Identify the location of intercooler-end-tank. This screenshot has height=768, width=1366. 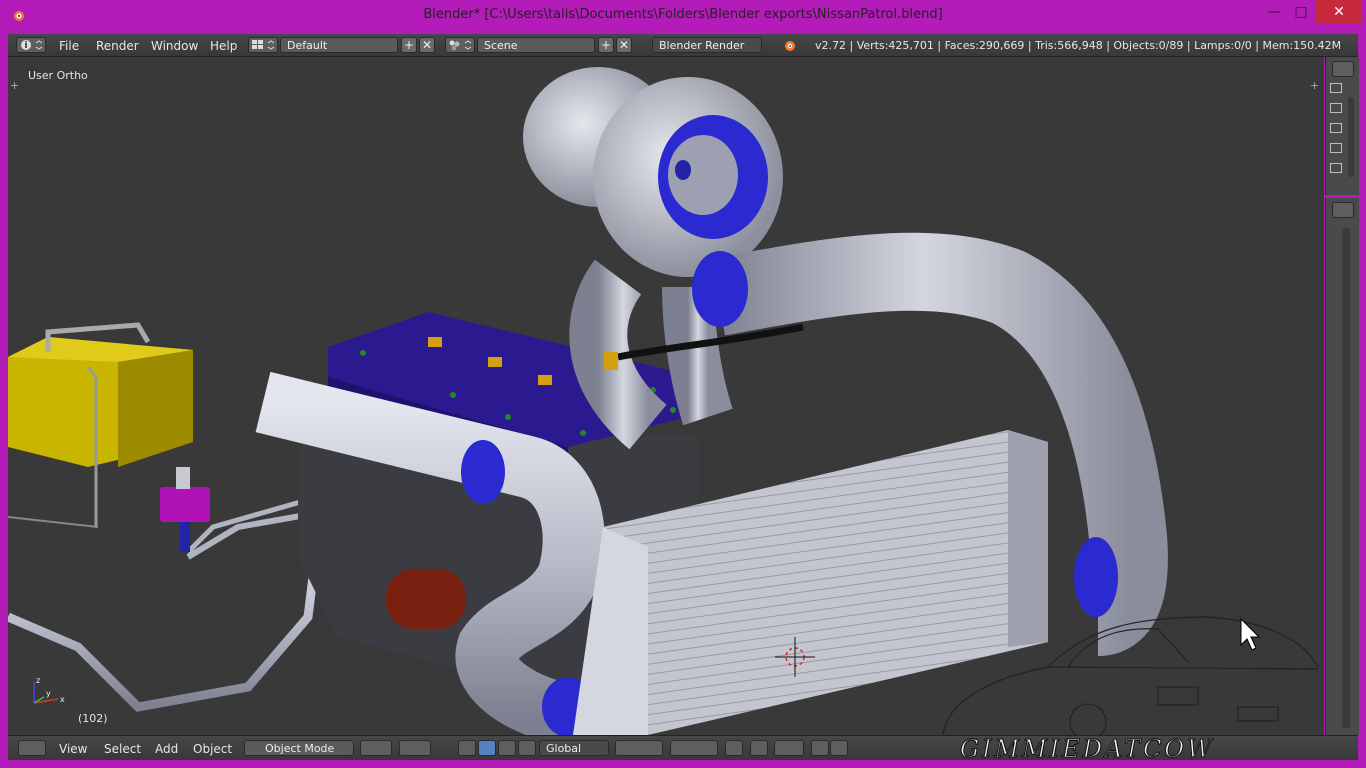
(1028, 538).